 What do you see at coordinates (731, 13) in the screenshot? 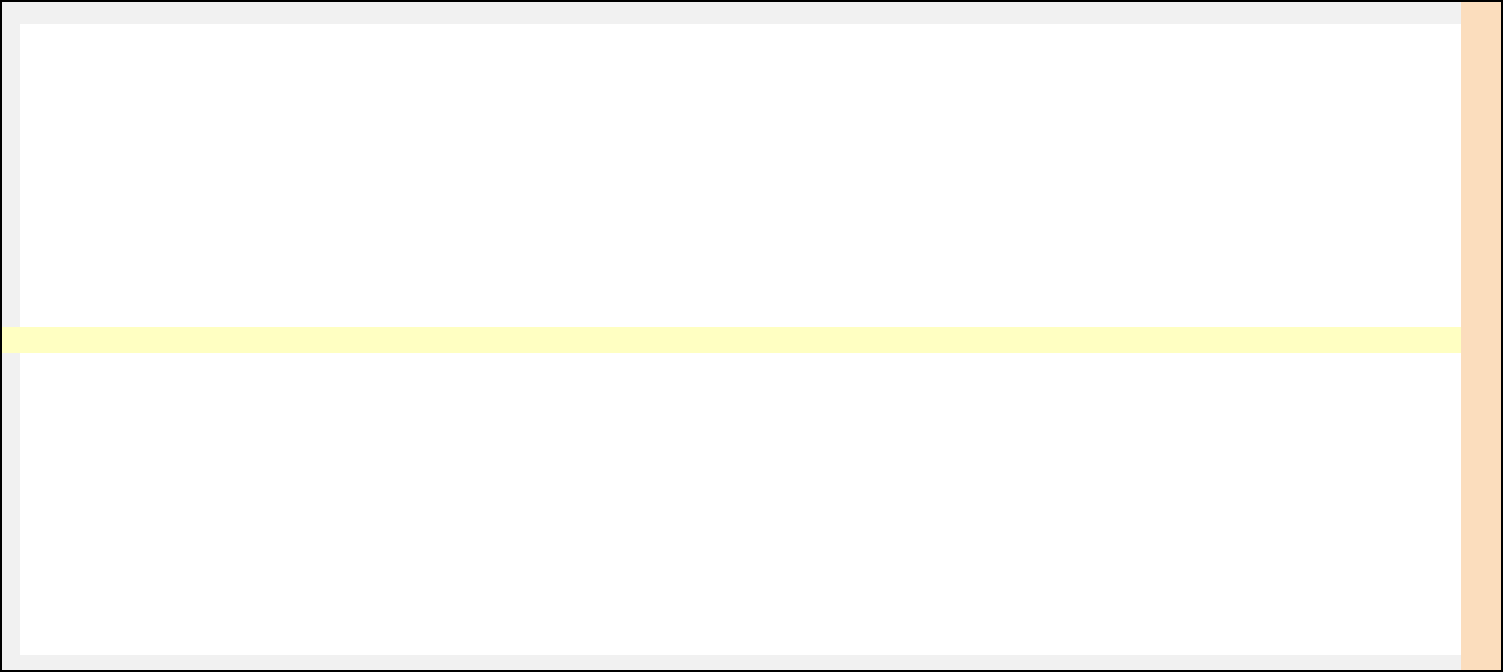
I see `title-bar` at bounding box center [731, 13].